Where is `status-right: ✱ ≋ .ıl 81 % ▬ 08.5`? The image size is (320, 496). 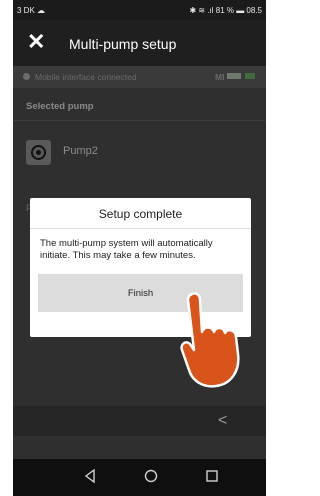 status-right: ✱ ≋ .ıl 81 % ▬ 08.5 is located at coordinates (225, 10).